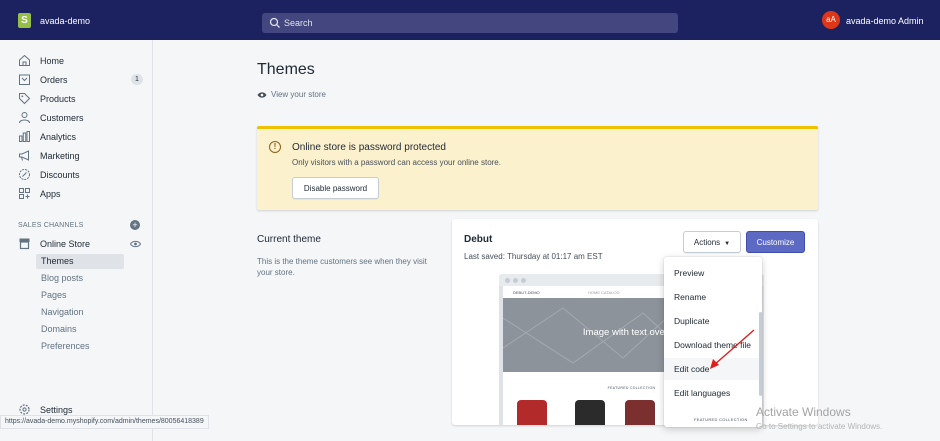 Image resolution: width=940 pixels, height=441 pixels. I want to click on orders-icon, so click(24, 79).